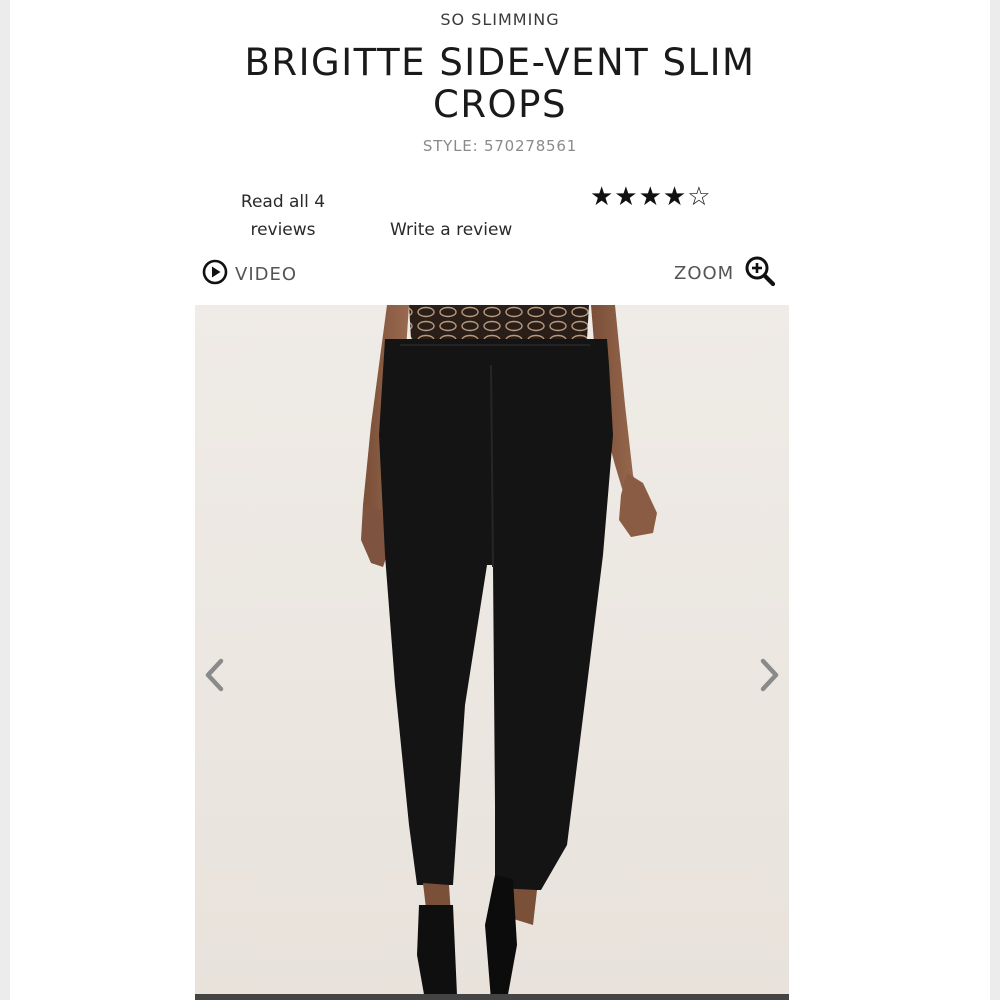  Describe the element at coordinates (500, 83) in the screenshot. I see `product-title: BRIGITTE SIDE-VENT SLIM CROPS` at that location.